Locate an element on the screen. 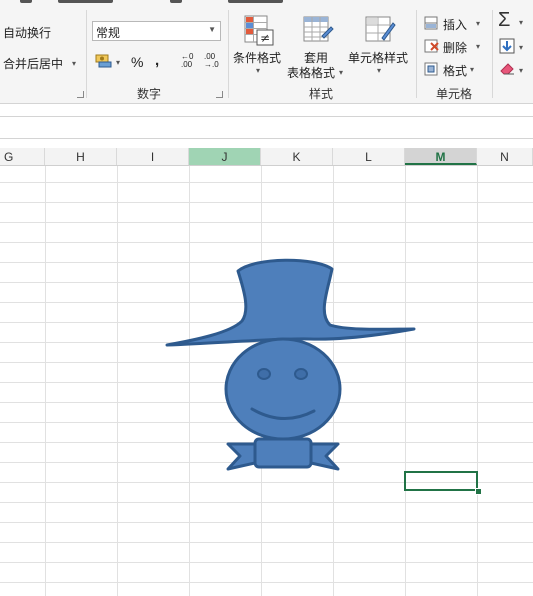 The height and width of the screenshot is (596, 533). increase-decimal-bottom: .00 is located at coordinates (187, 64).